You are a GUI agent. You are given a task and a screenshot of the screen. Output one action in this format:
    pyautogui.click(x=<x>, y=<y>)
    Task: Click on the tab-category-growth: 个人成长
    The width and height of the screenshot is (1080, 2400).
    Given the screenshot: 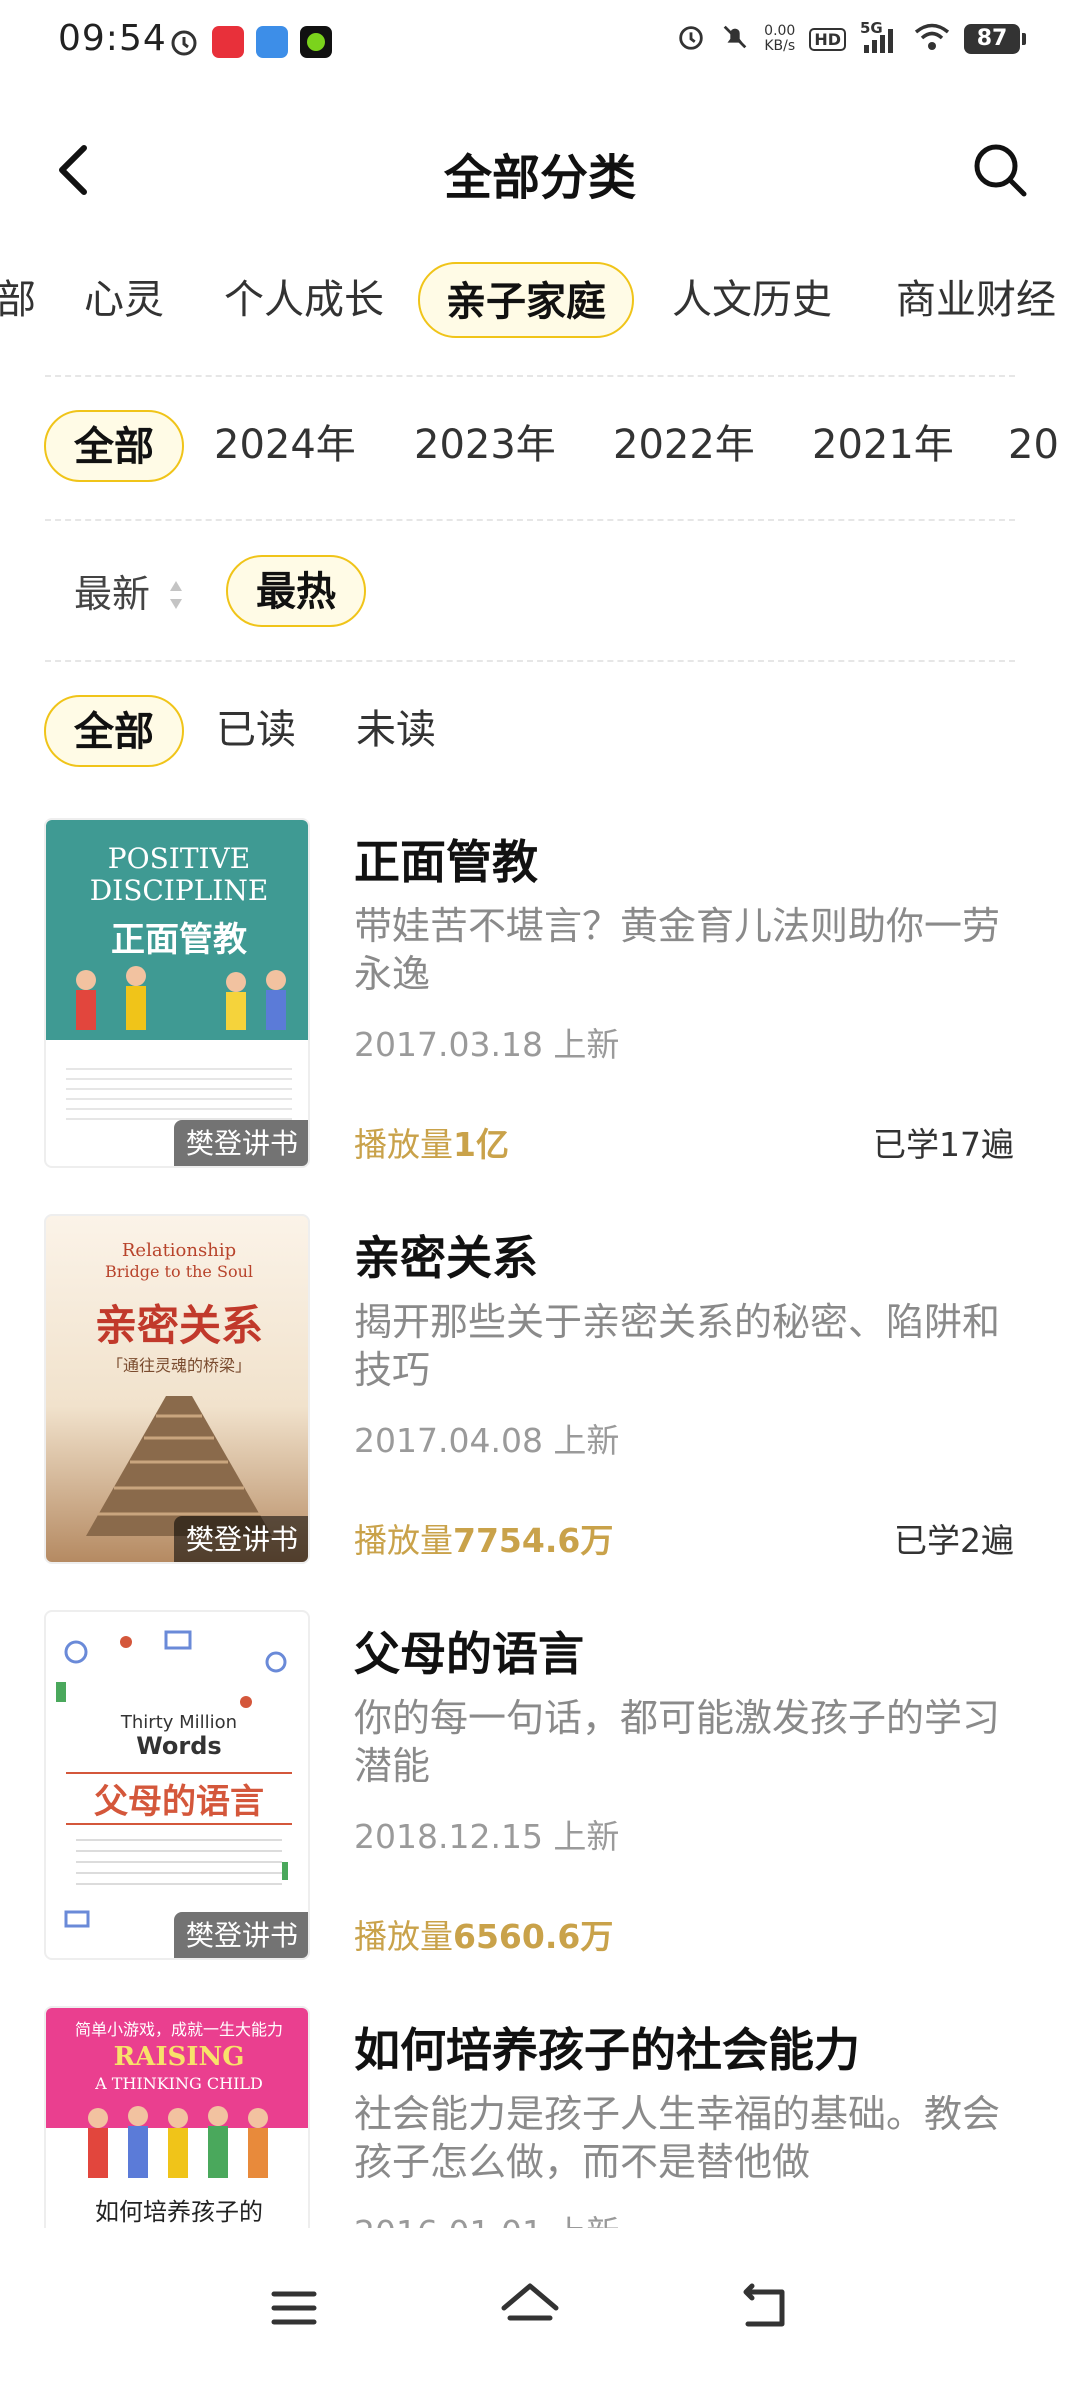 What is the action you would take?
    pyautogui.click(x=304, y=300)
    